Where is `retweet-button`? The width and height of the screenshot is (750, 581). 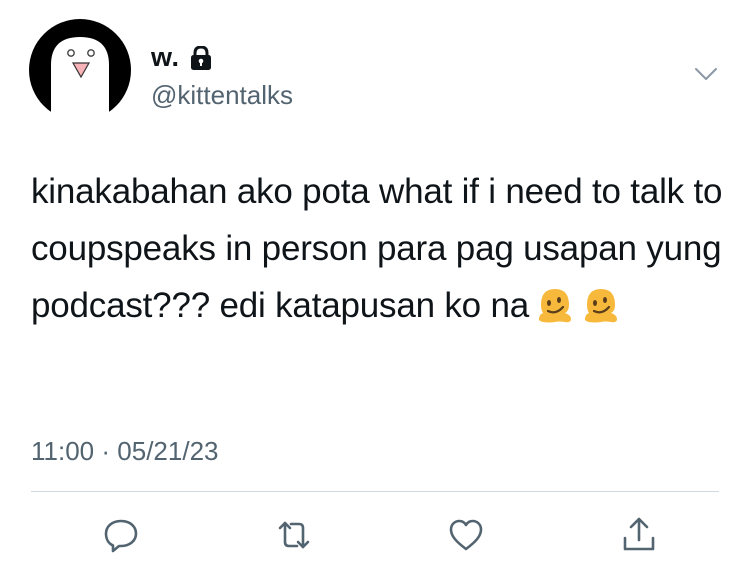
retweet-button is located at coordinates (294, 535).